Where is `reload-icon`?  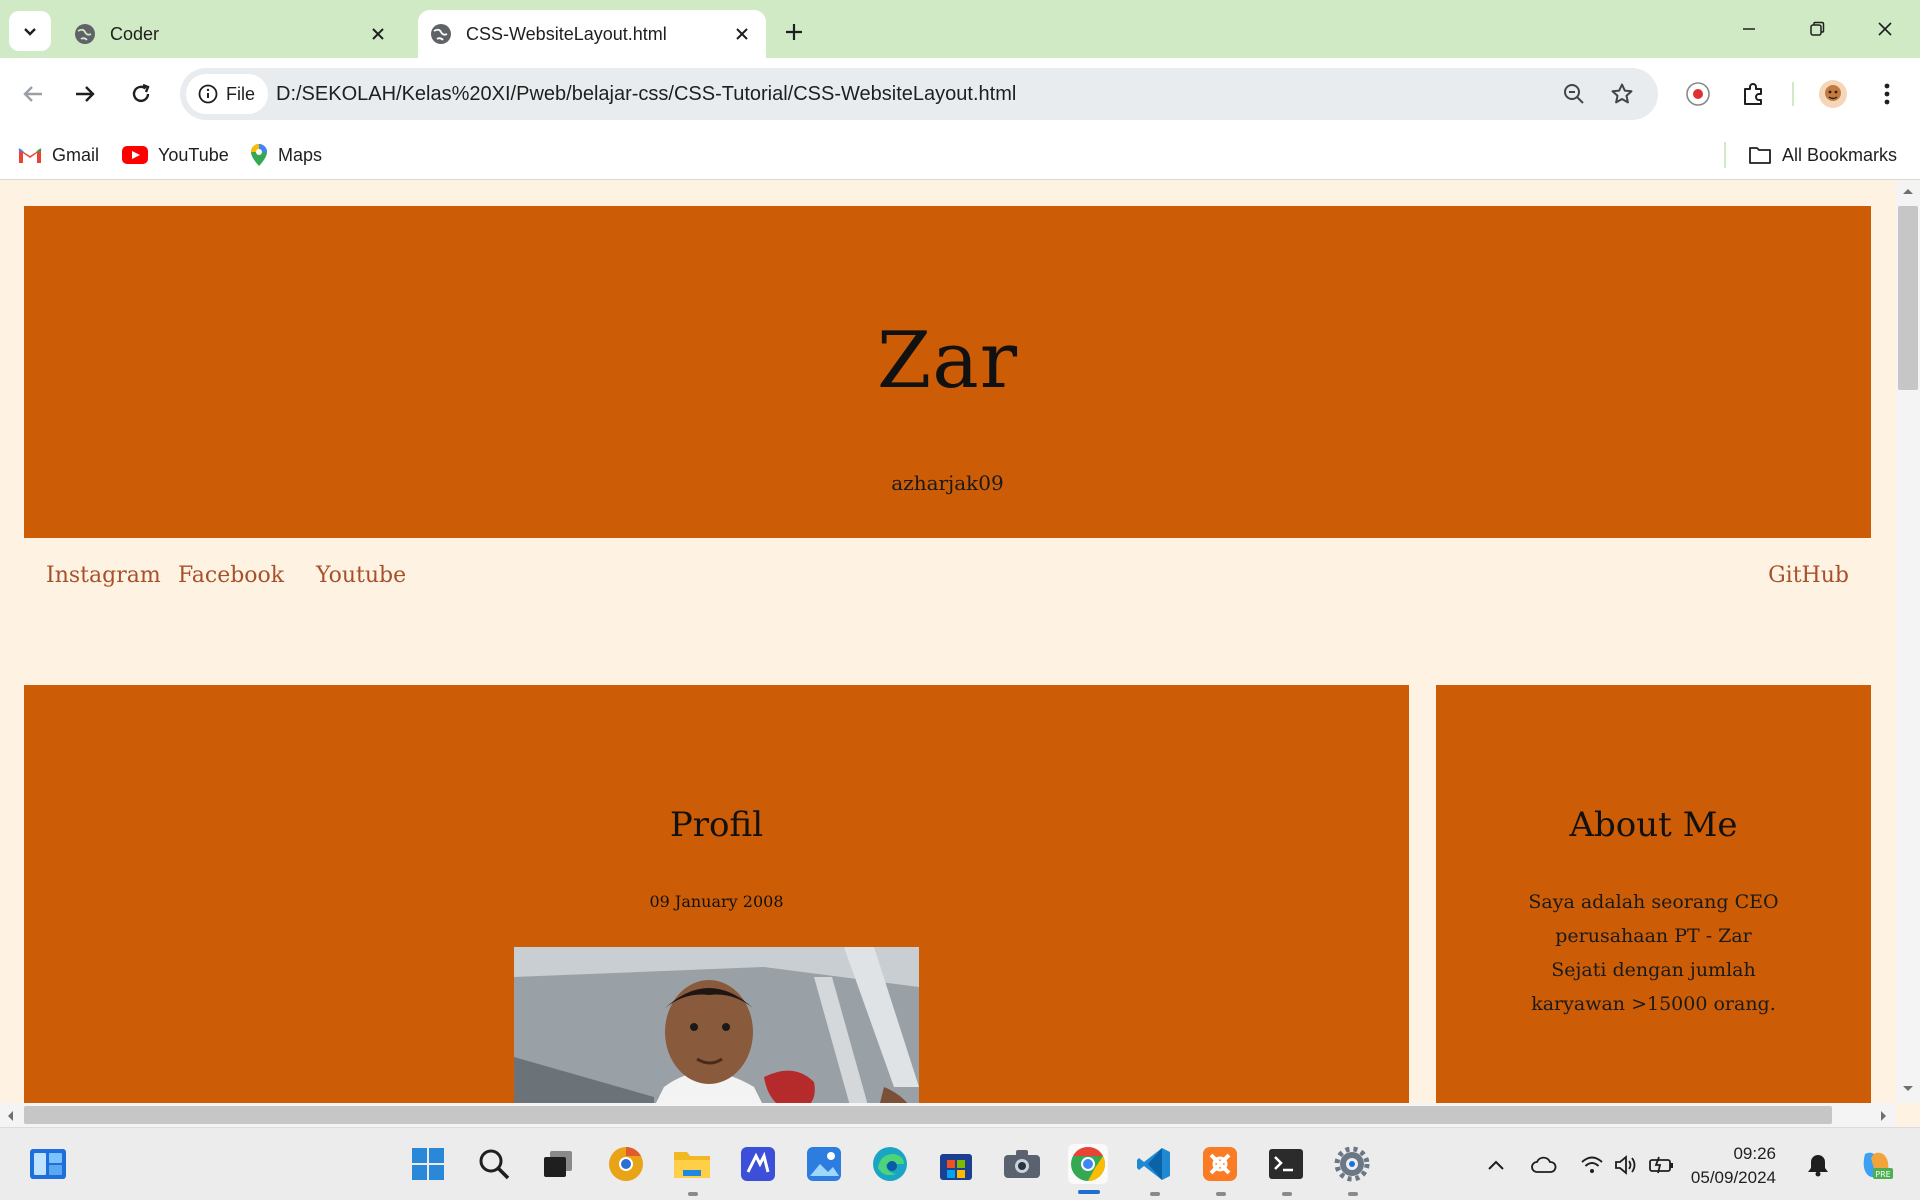
reload-icon is located at coordinates (141, 93).